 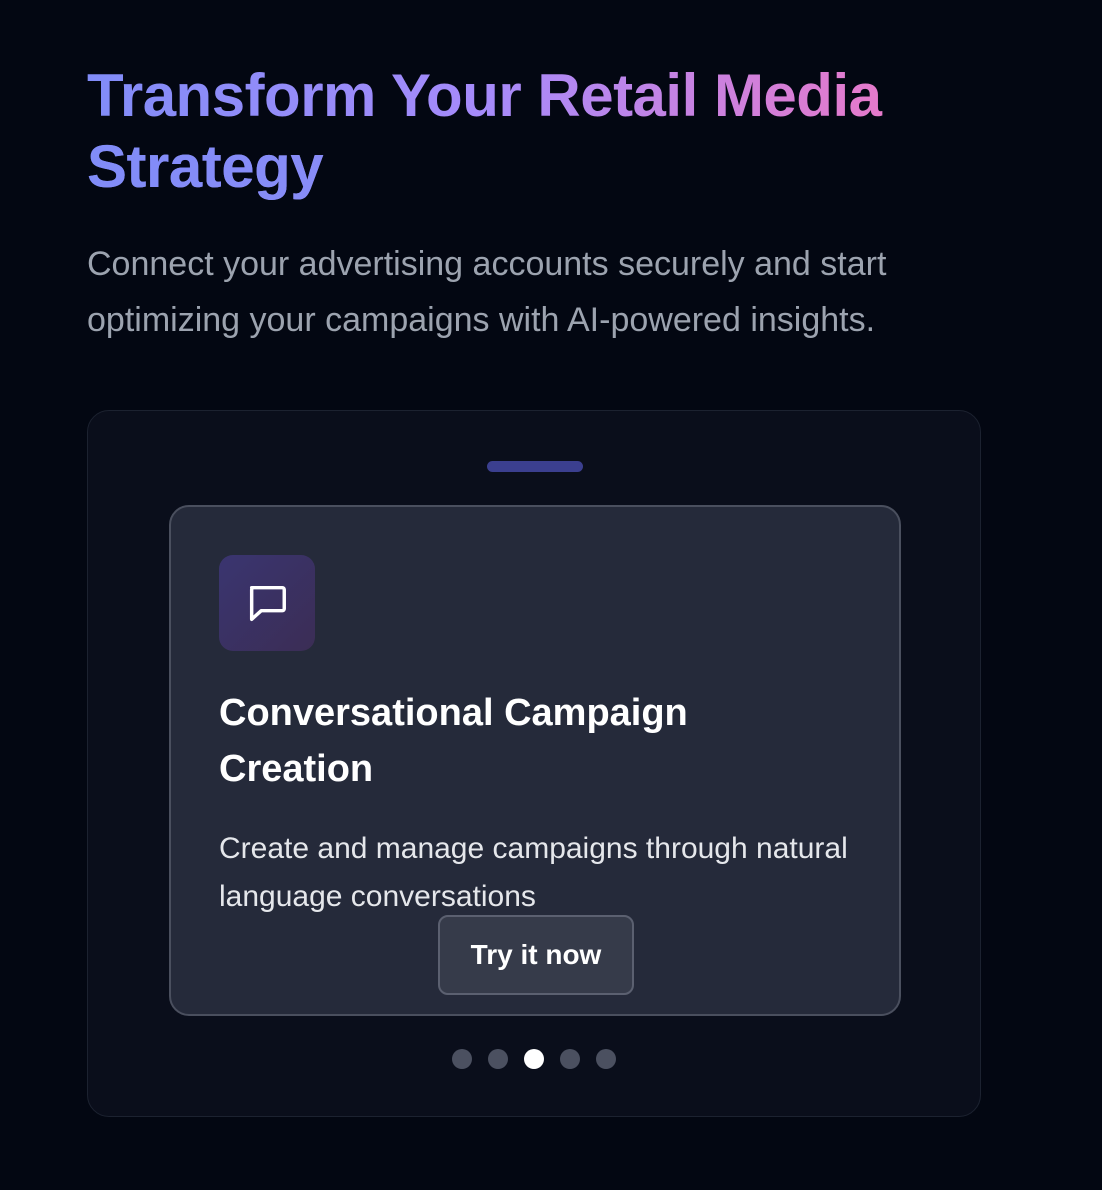 I want to click on message-square-icon, so click(x=267, y=603).